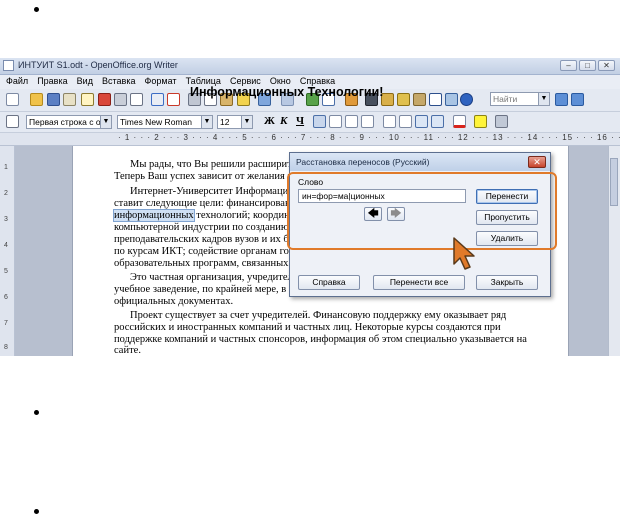 The height and width of the screenshot is (517, 620). What do you see at coordinates (69, 122) in the screenshot?
I see `paragraph-style-select: Первая строка с отсту ▼` at bounding box center [69, 122].